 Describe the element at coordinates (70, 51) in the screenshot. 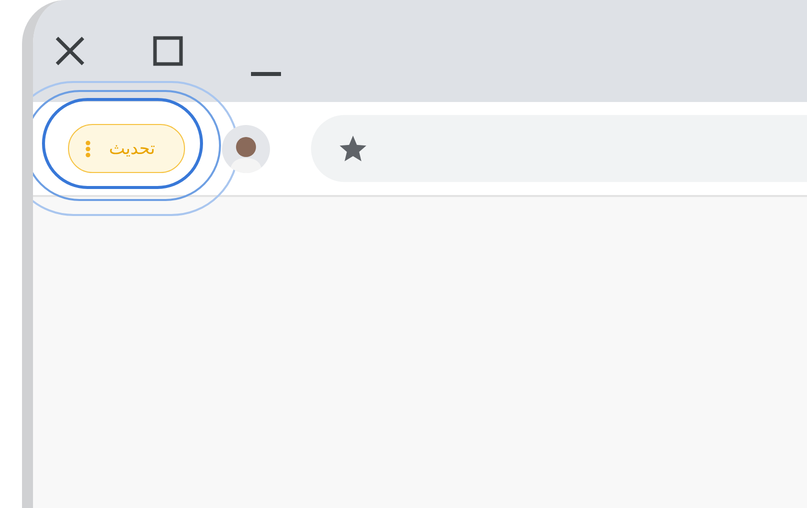

I see `close-icon` at that location.